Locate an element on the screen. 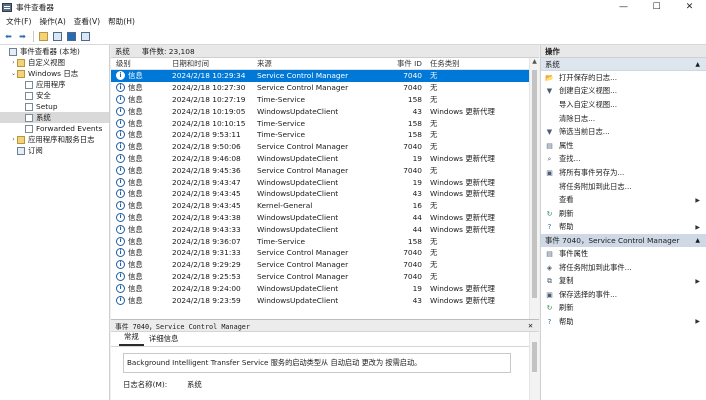 The height and width of the screenshot is (400, 706). tree-item: 应用程序 is located at coordinates (54, 84).